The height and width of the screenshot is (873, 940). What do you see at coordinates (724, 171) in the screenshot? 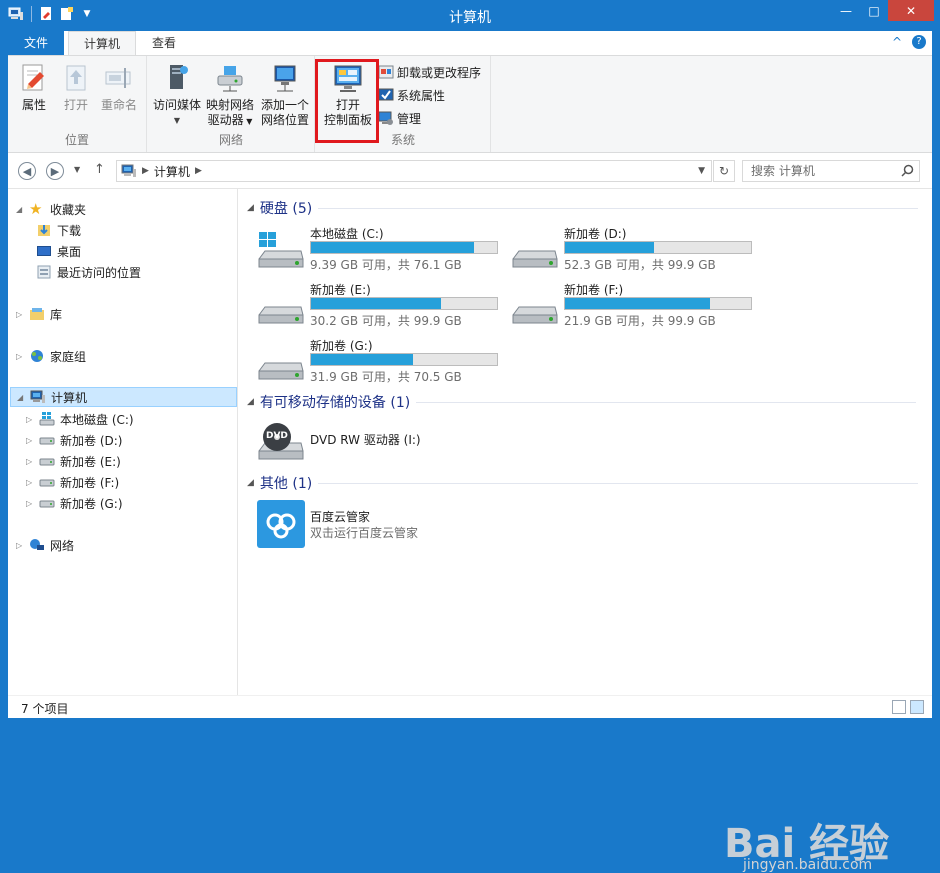
I see `refresh-button: ↻` at bounding box center [724, 171].